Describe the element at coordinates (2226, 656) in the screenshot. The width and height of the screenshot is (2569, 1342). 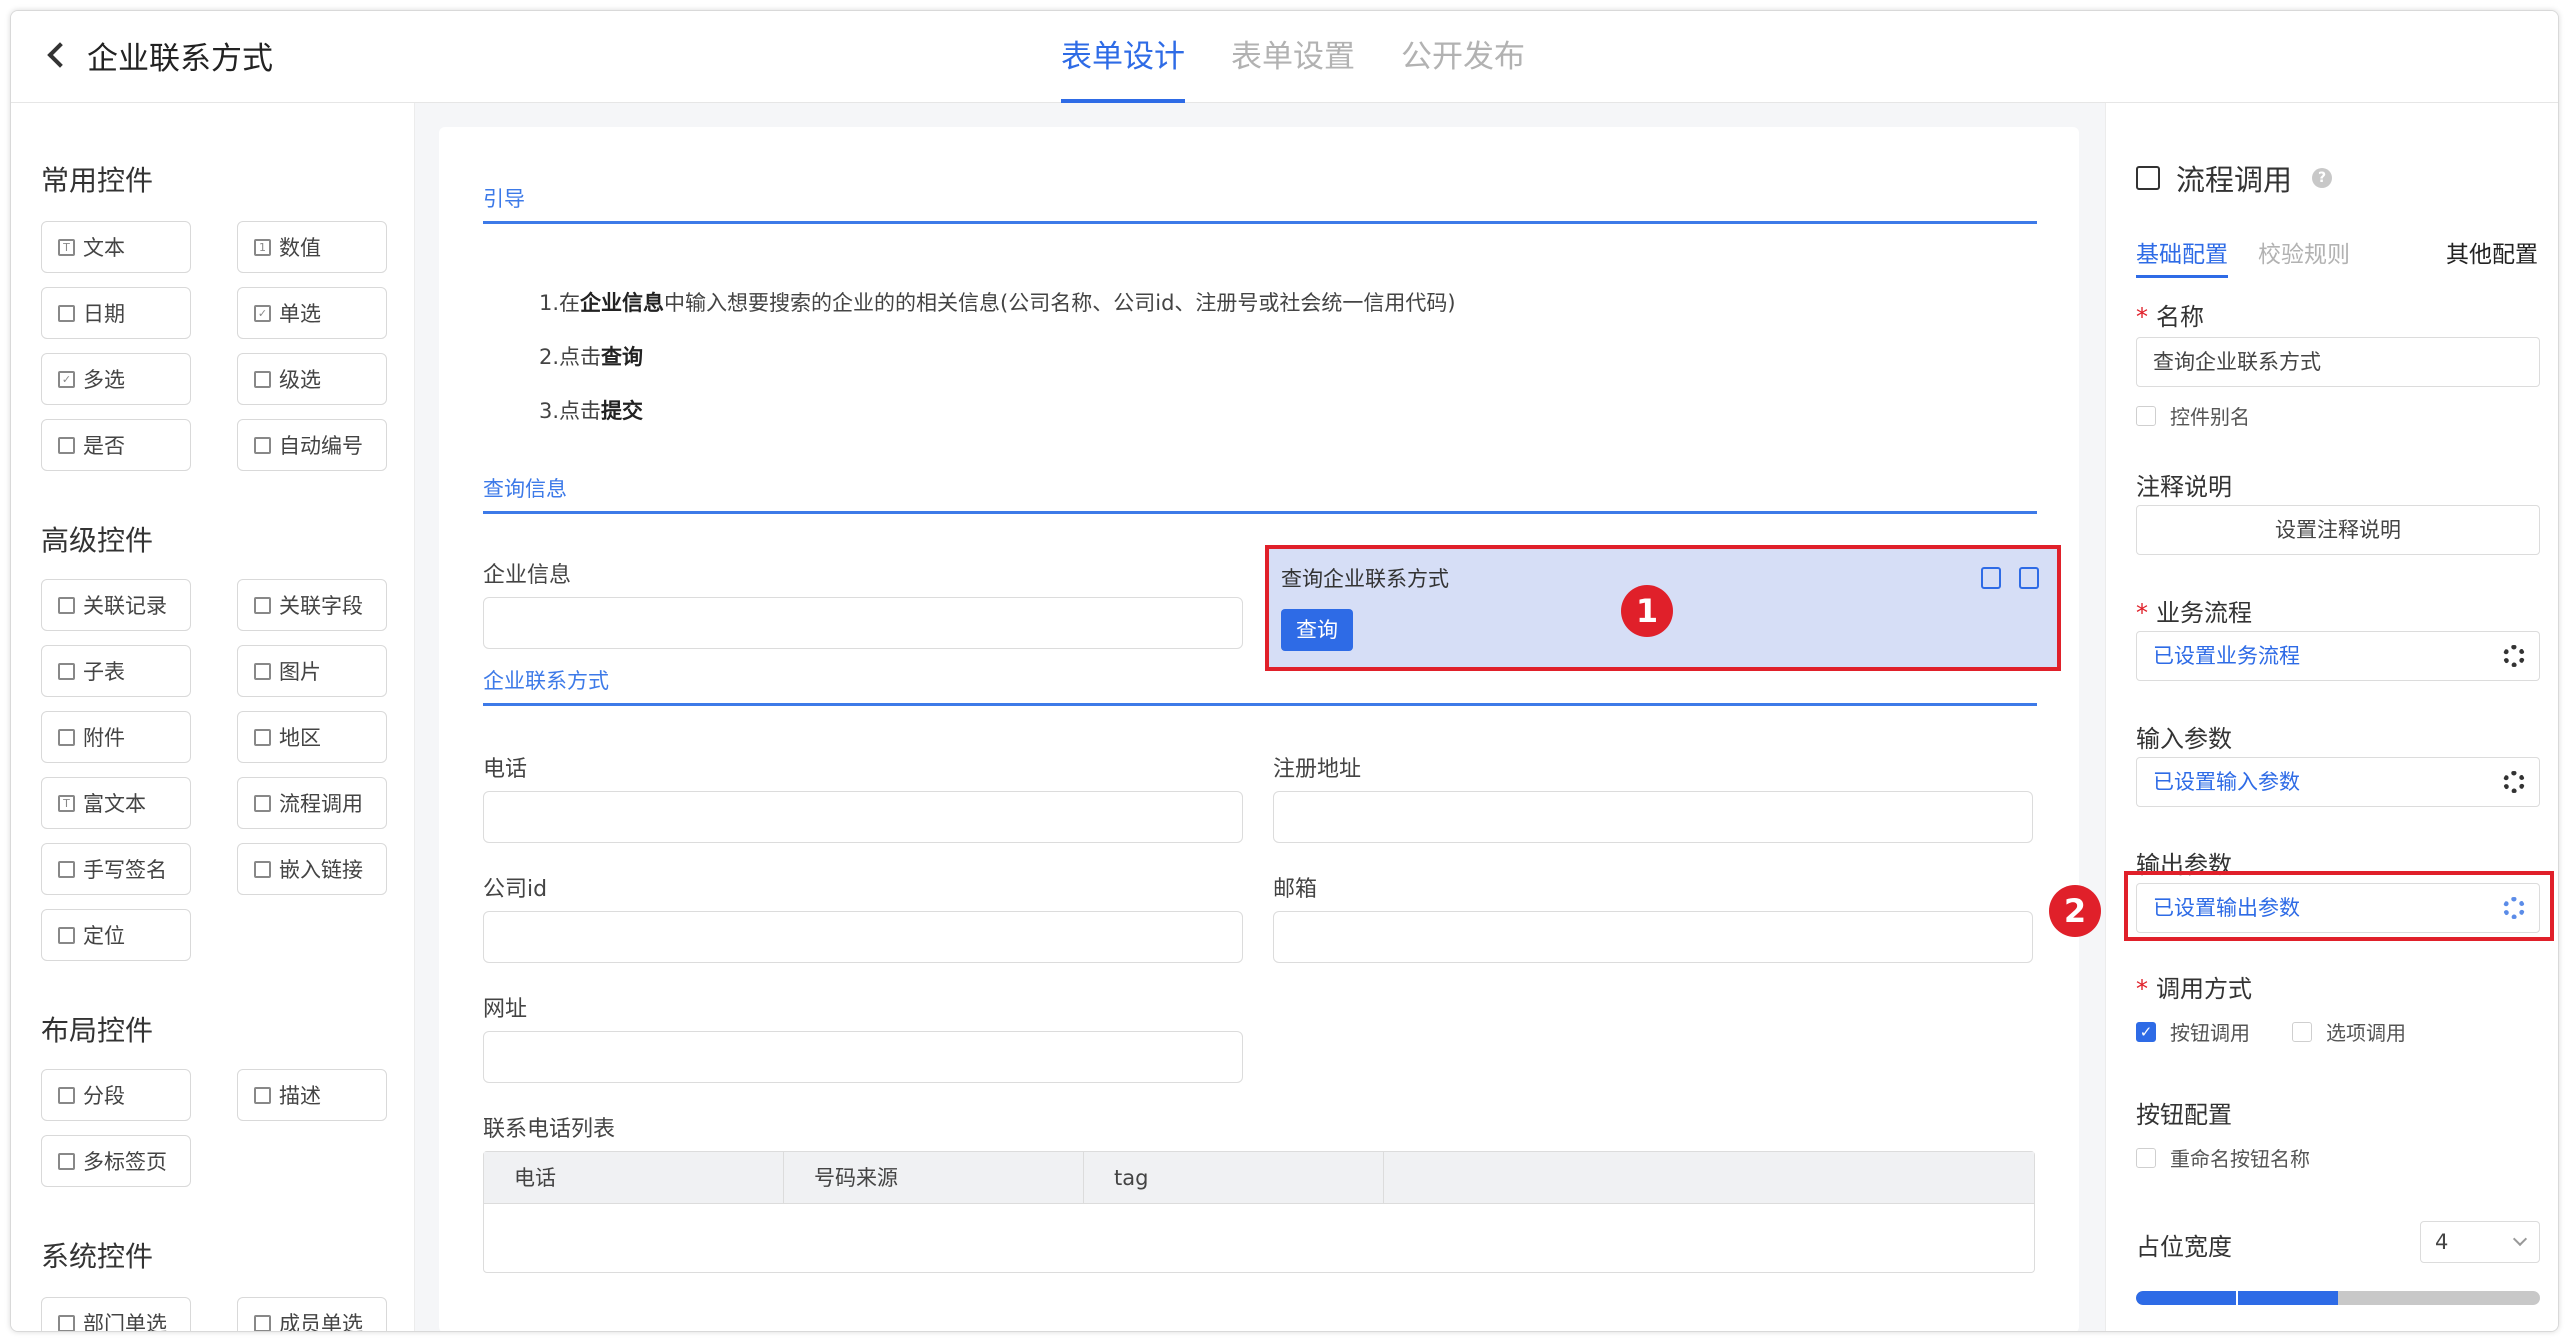
I see `flow-value: 已设置业务流程` at that location.